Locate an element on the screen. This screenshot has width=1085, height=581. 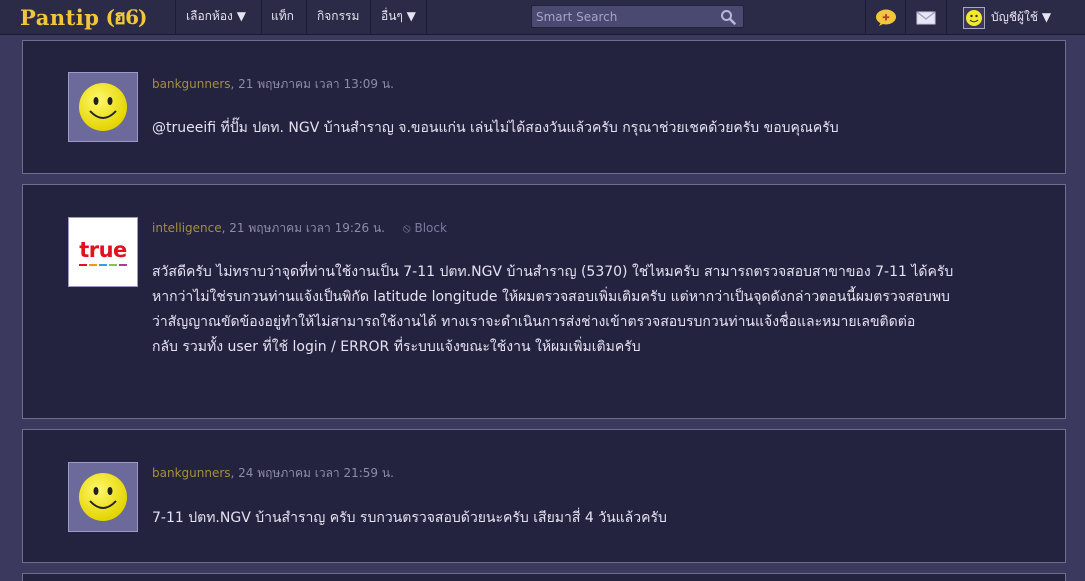
comment-time: , 24 พฤษภาคม เวลา 21:59 น. is located at coordinates (312, 473).